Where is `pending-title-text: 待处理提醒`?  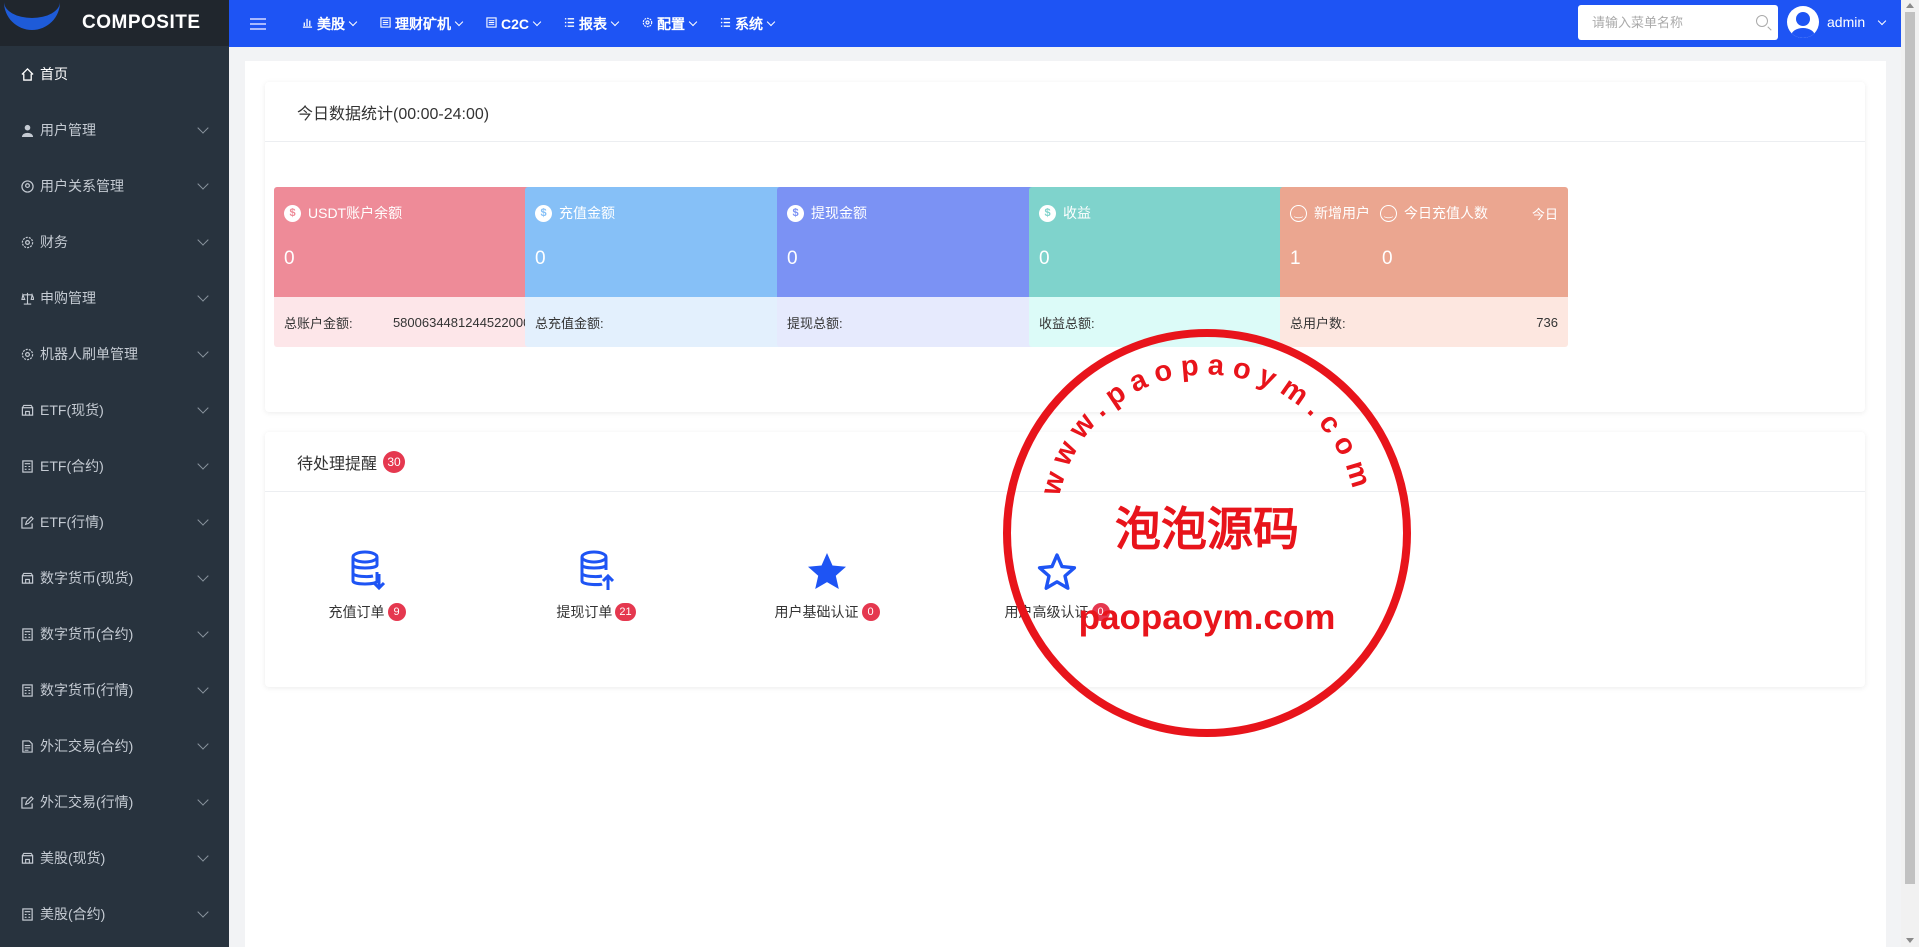 pending-title-text: 待处理提醒 is located at coordinates (337, 464).